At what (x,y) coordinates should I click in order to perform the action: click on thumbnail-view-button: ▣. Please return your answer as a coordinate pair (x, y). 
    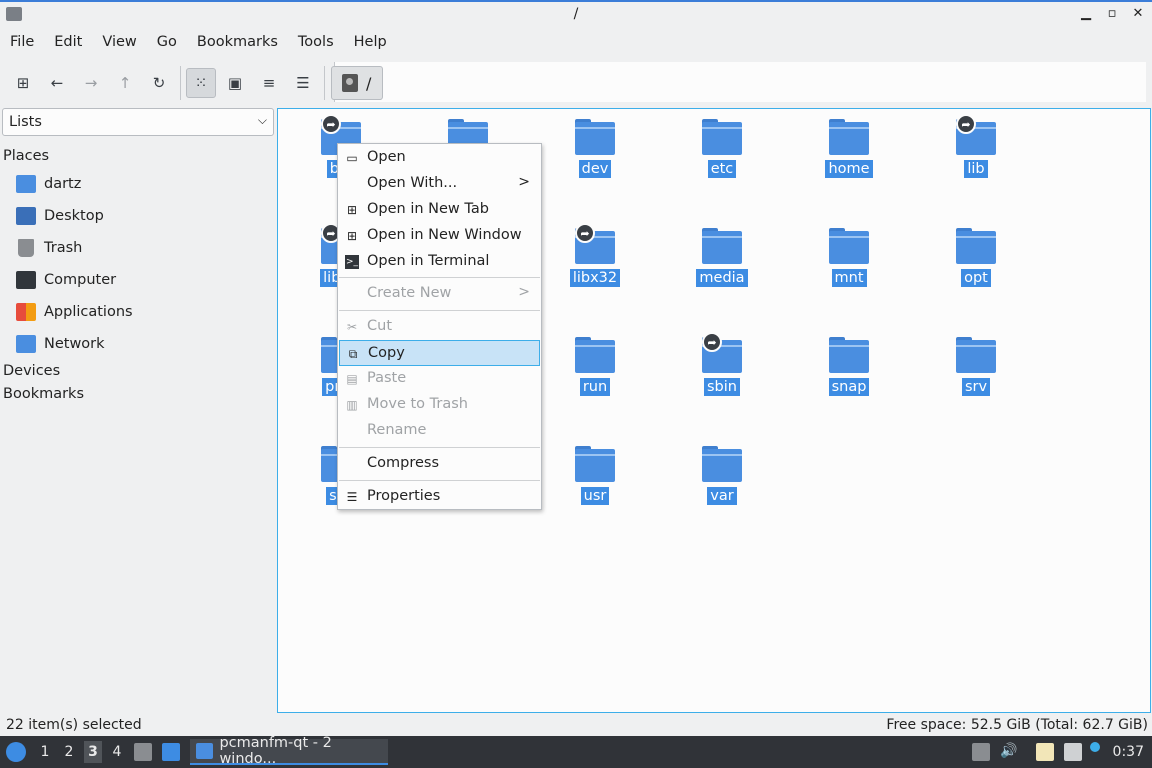
    Looking at the image, I should click on (235, 83).